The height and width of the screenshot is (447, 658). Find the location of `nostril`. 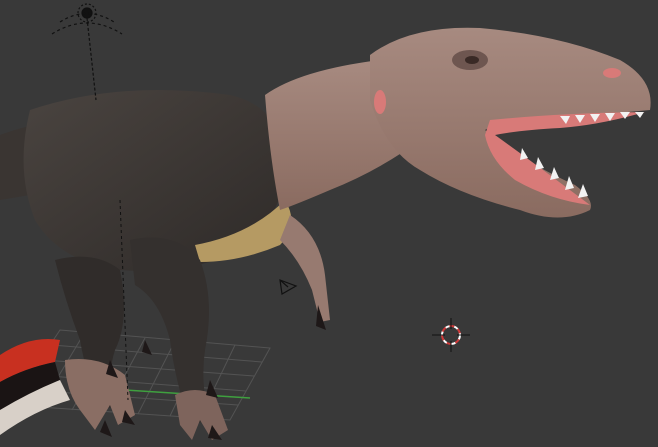

nostril is located at coordinates (612, 73).